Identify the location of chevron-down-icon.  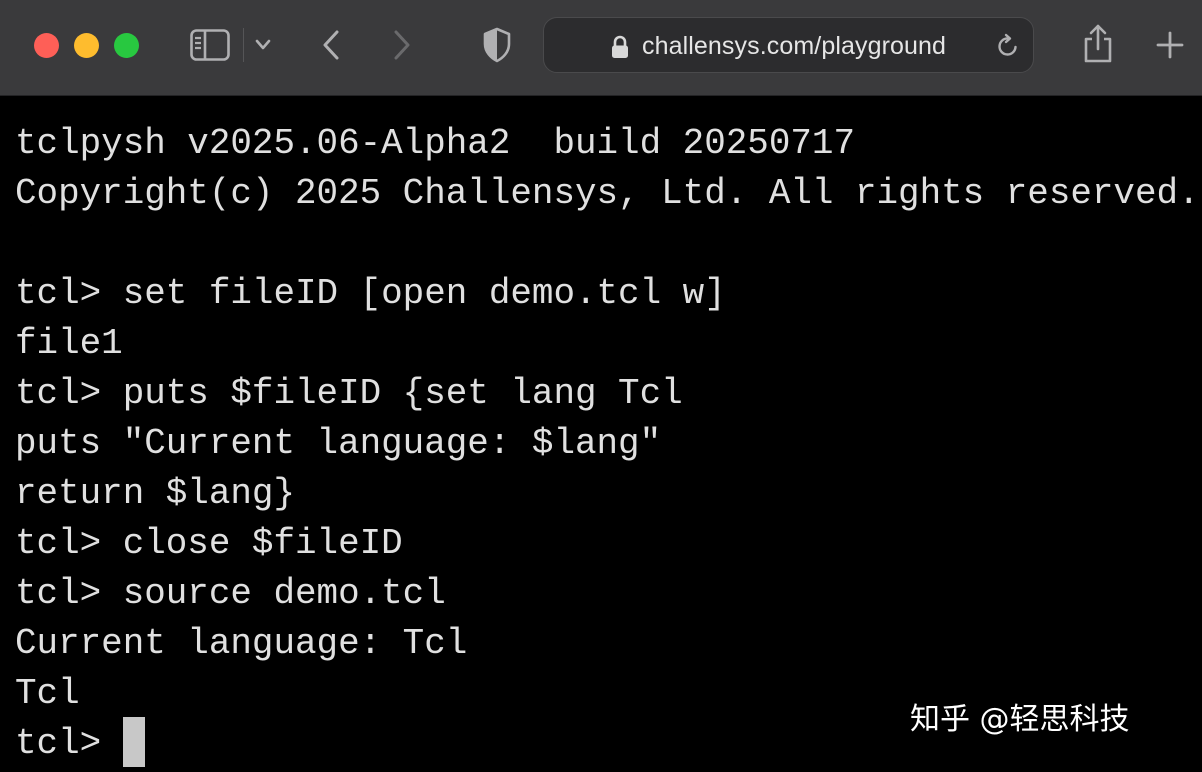
(263, 45).